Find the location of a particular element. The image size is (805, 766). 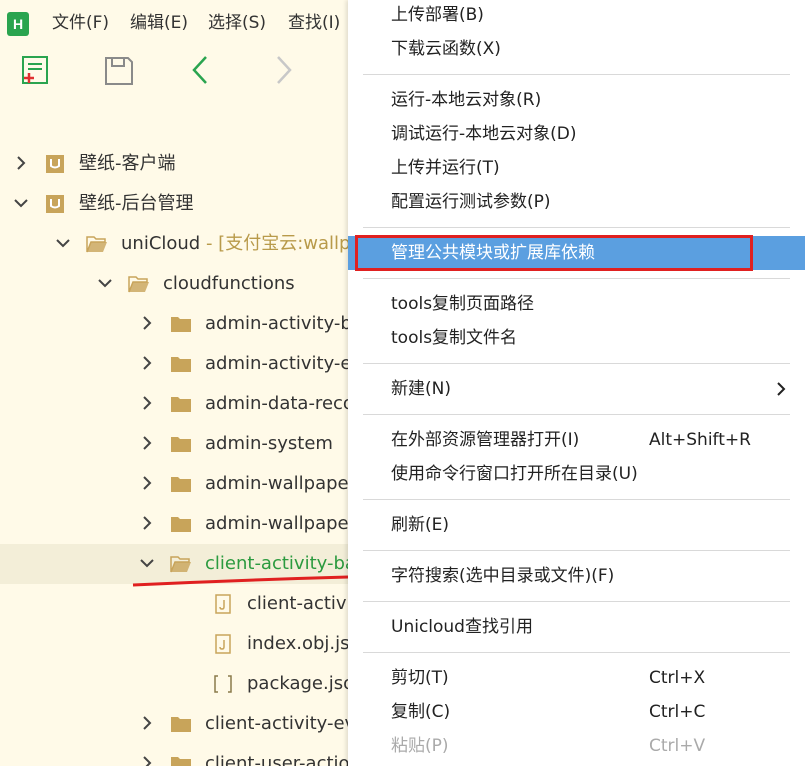

menu-item-label: 字符搜索(选中目录或文件)(F) is located at coordinates (503, 576).